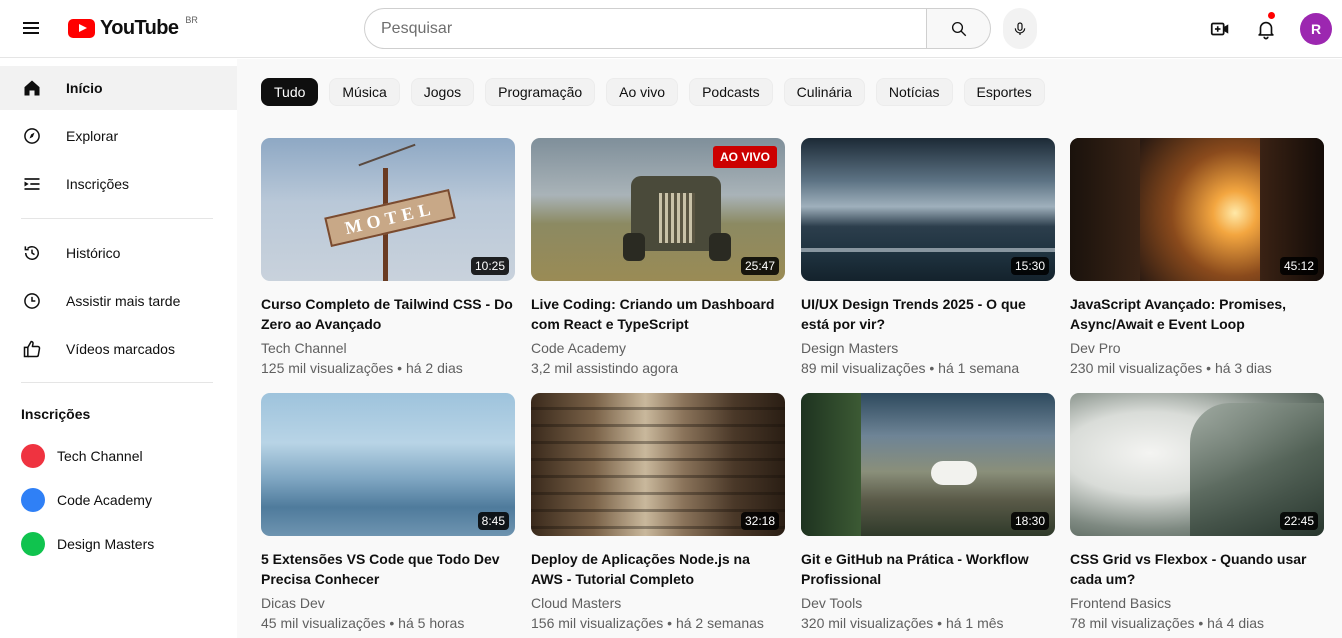 The height and width of the screenshot is (638, 1342). I want to click on sidebar-item-explorar: Explorar, so click(118, 136).